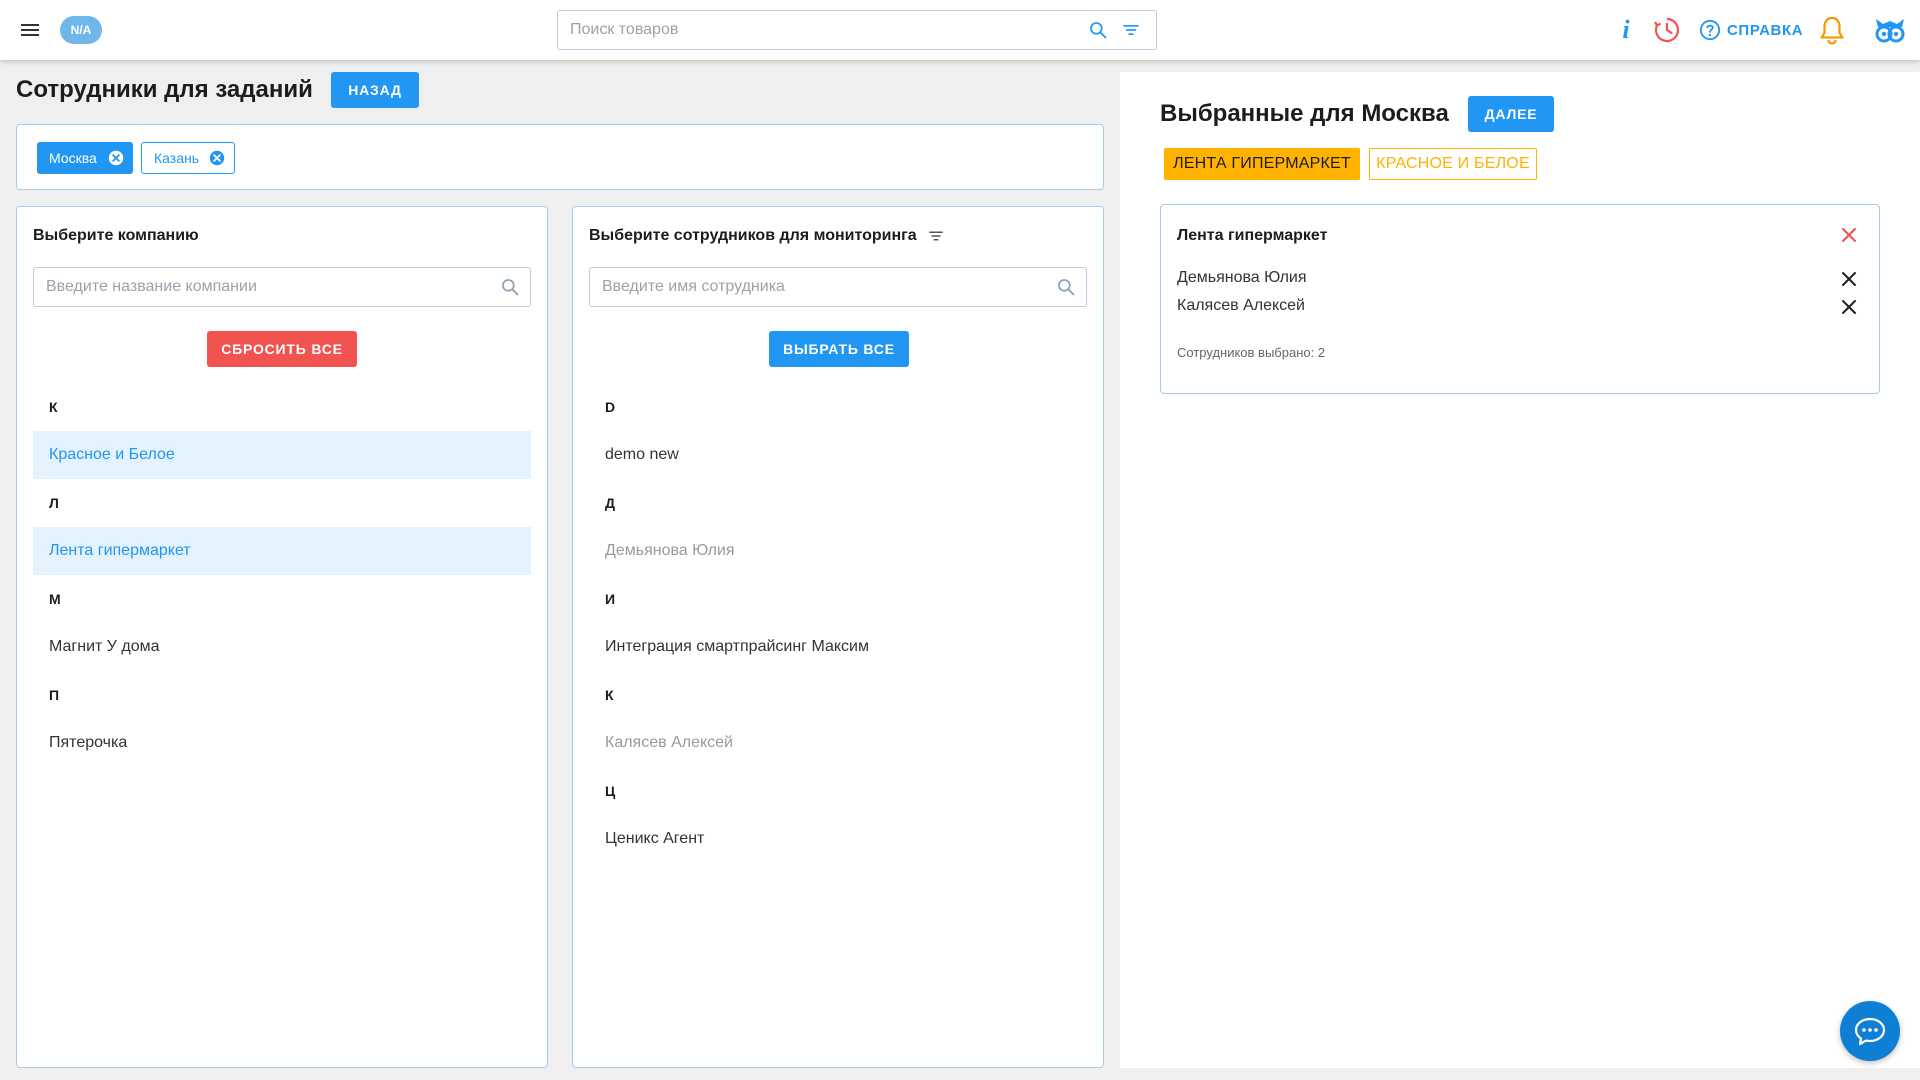 Image resolution: width=1920 pixels, height=1080 pixels. I want to click on user-avatar: N/A, so click(81, 30).